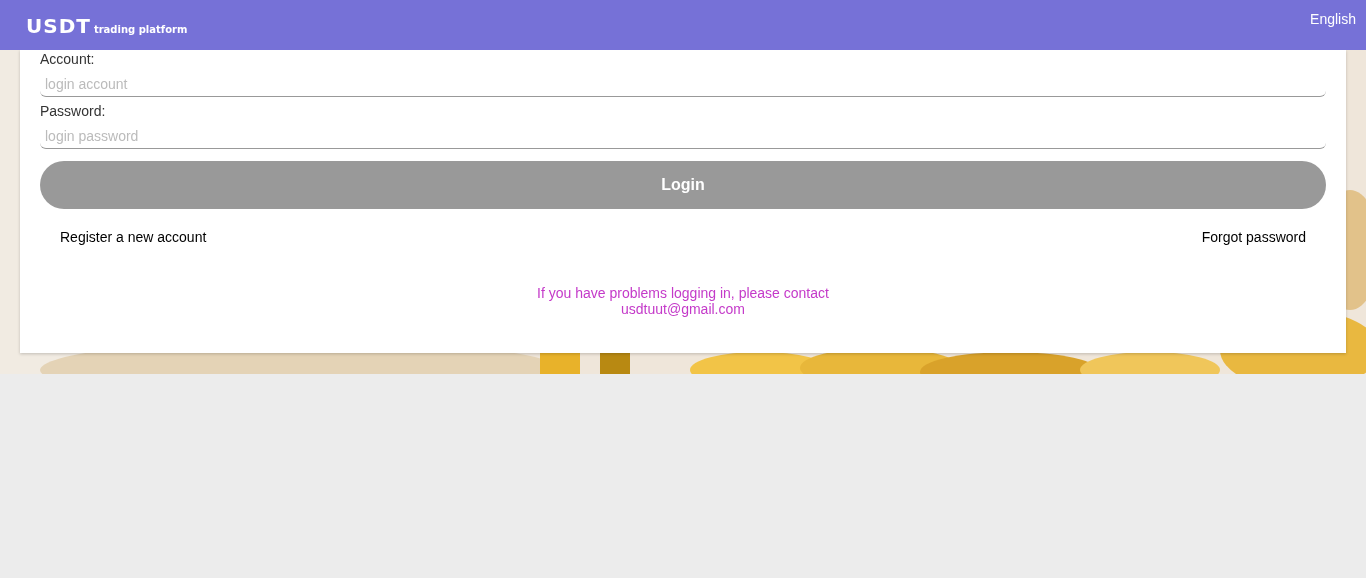 Image resolution: width=1366 pixels, height=578 pixels. I want to click on text-link: Forgot password, so click(1253, 237).